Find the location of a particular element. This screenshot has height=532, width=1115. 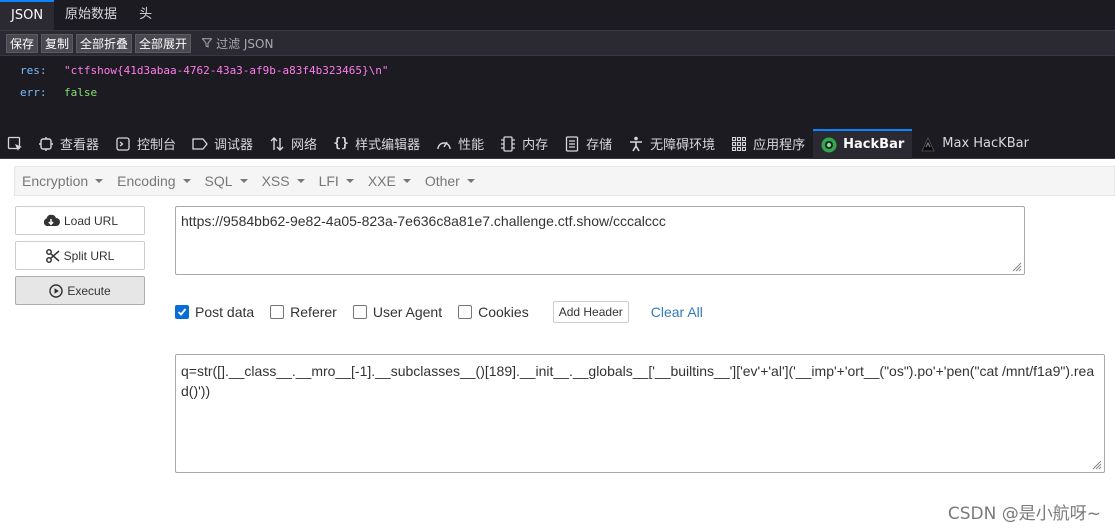

tab-hackbar: HackBar is located at coordinates (863, 143).